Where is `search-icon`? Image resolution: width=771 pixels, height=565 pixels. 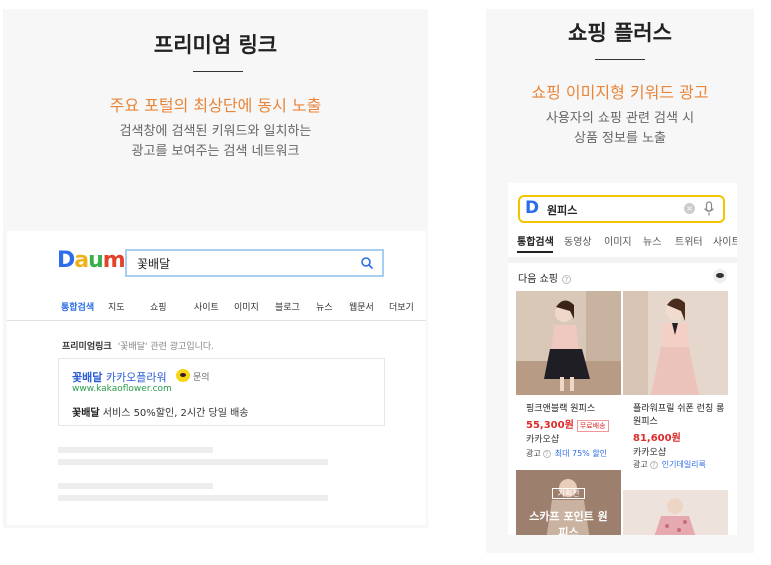 search-icon is located at coordinates (367, 264).